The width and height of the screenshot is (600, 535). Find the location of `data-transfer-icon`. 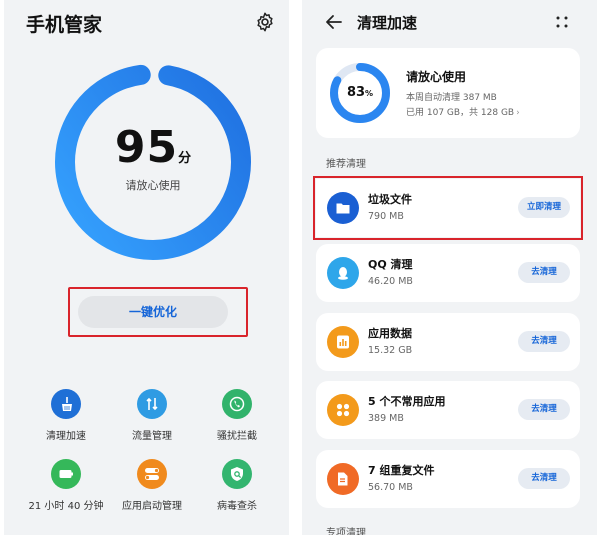

data-transfer-icon is located at coordinates (152, 404).